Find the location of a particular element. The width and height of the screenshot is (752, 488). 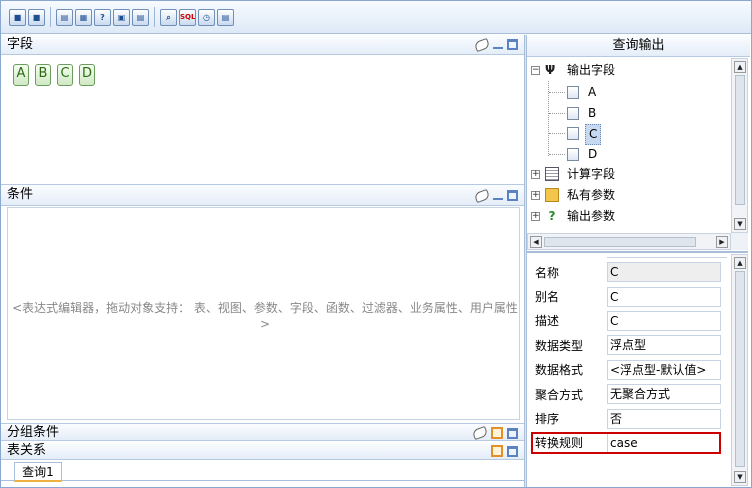

property-row: 数据格式 <浮点型-默认值> is located at coordinates (629, 370).